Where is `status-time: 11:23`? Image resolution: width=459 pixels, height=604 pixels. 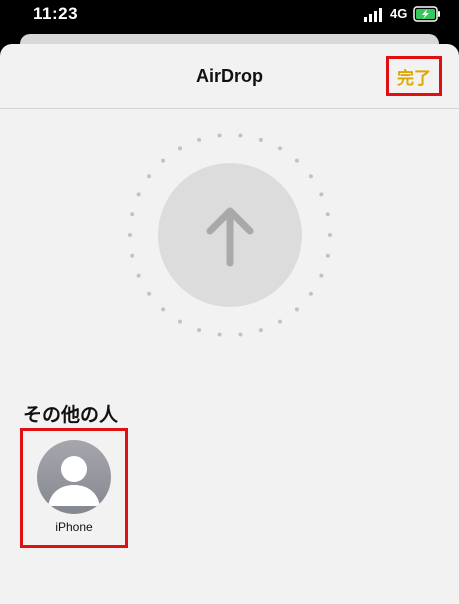
status-time: 11:23 is located at coordinates (56, 13).